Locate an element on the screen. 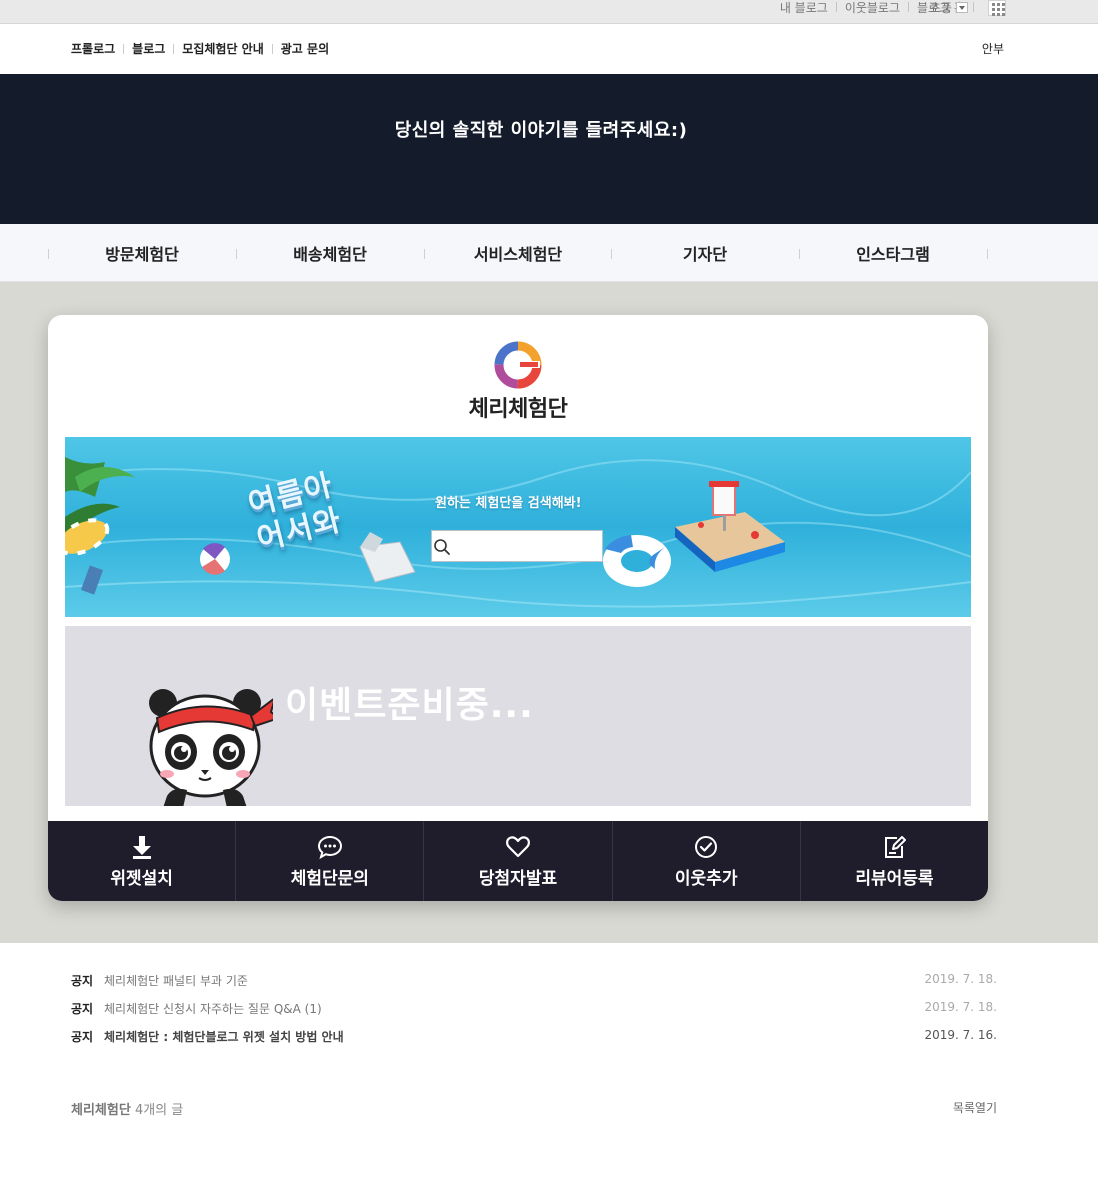 The width and height of the screenshot is (1098, 1204). gnb-divider is located at coordinates (973, 7).